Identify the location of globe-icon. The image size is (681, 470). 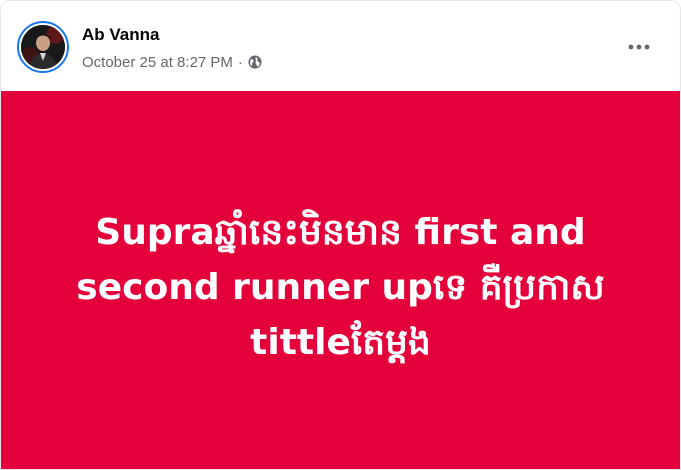
(255, 62).